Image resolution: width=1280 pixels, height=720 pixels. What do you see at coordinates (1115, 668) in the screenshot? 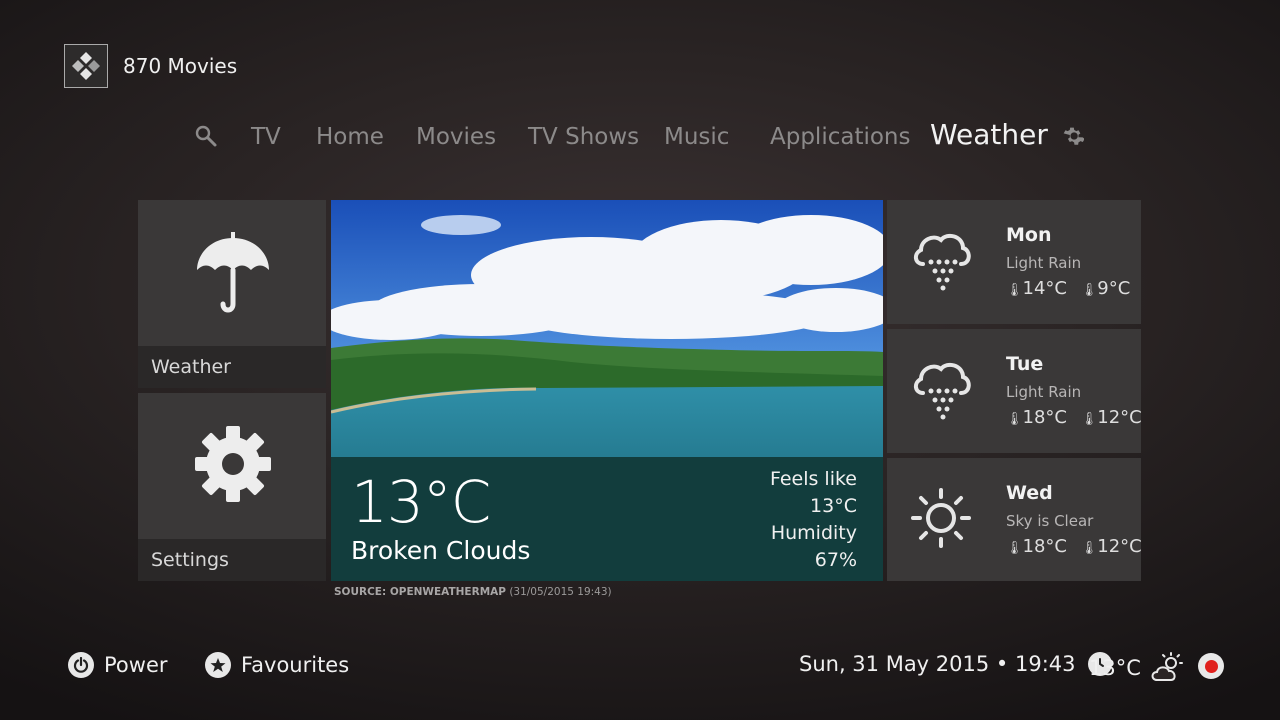
I see `status-temperature: 13°C` at bounding box center [1115, 668].